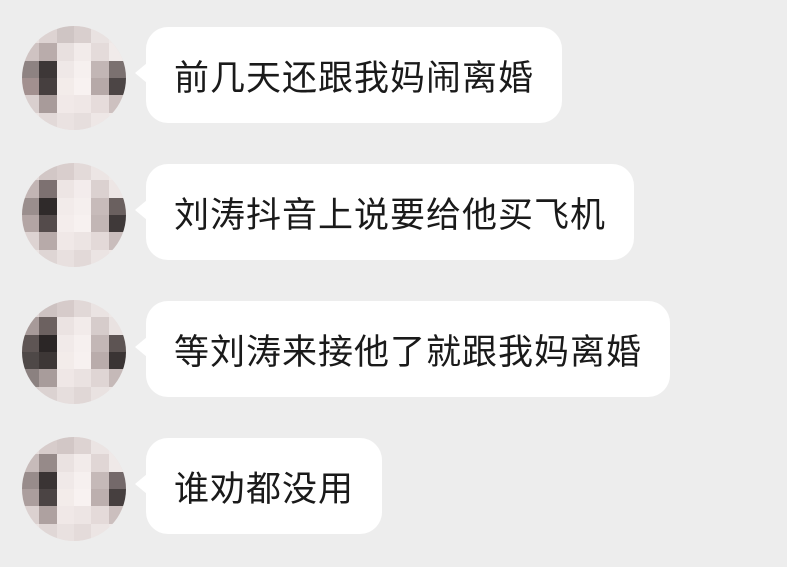 Image resolution: width=787 pixels, height=567 pixels. I want to click on message-bubble: 刘涛抖音上说要给他买飞机, so click(390, 212).